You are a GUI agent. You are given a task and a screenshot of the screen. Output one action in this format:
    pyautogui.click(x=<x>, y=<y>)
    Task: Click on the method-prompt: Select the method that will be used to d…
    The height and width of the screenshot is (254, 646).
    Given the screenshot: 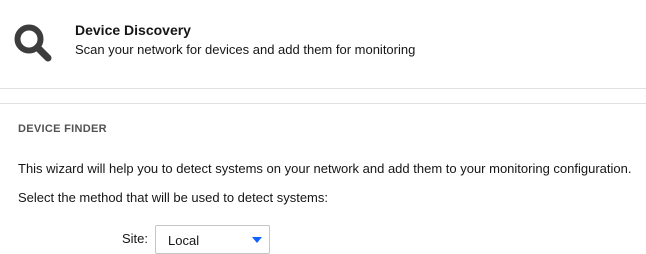 What is the action you would take?
    pyautogui.click(x=173, y=197)
    